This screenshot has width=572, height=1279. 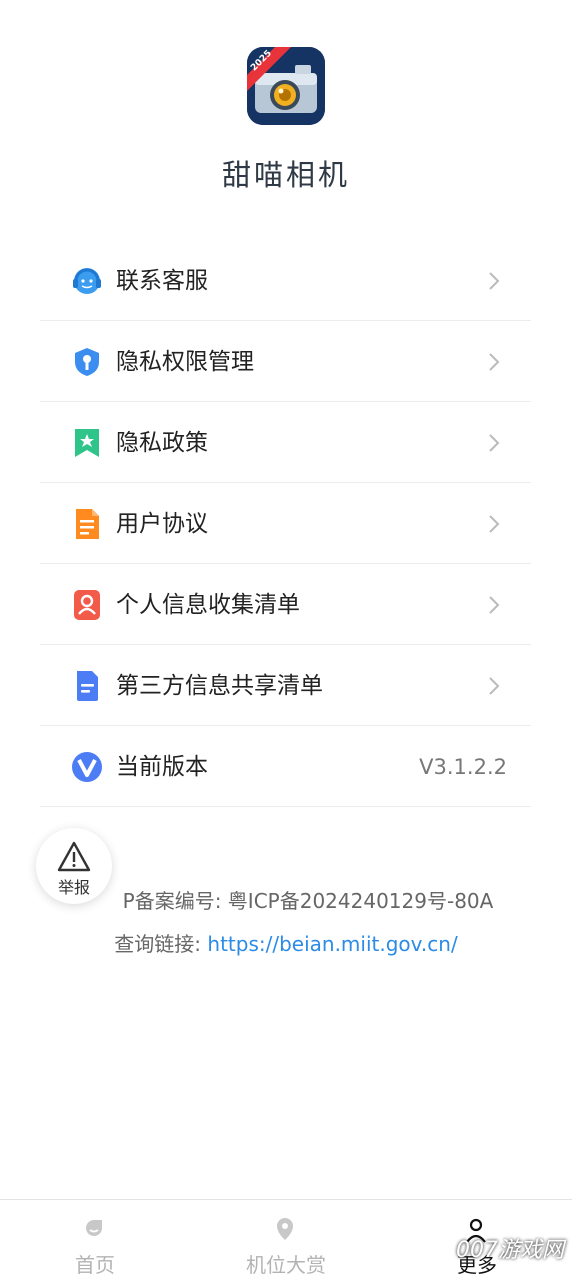 I want to click on app-logo: 2025, so click(x=286, y=86).